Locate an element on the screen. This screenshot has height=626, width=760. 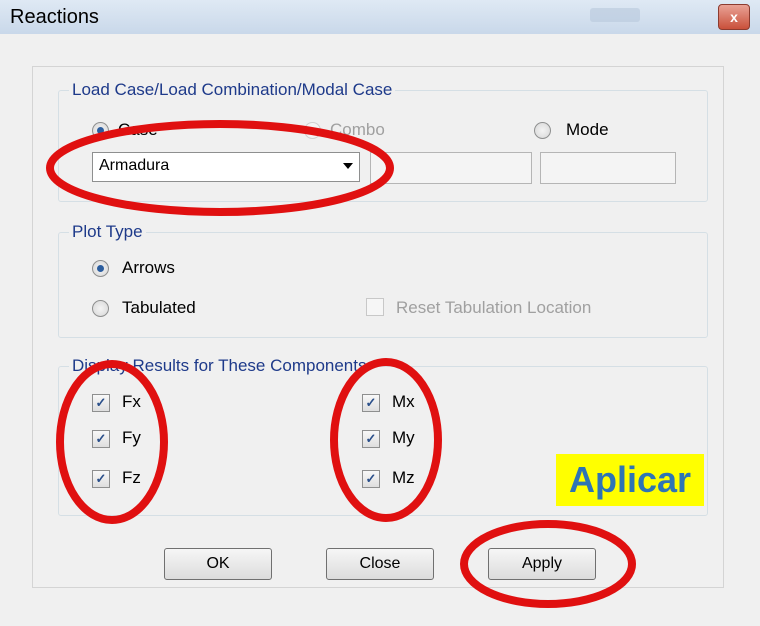
title-bar-ghost is located at coordinates (615, 15).